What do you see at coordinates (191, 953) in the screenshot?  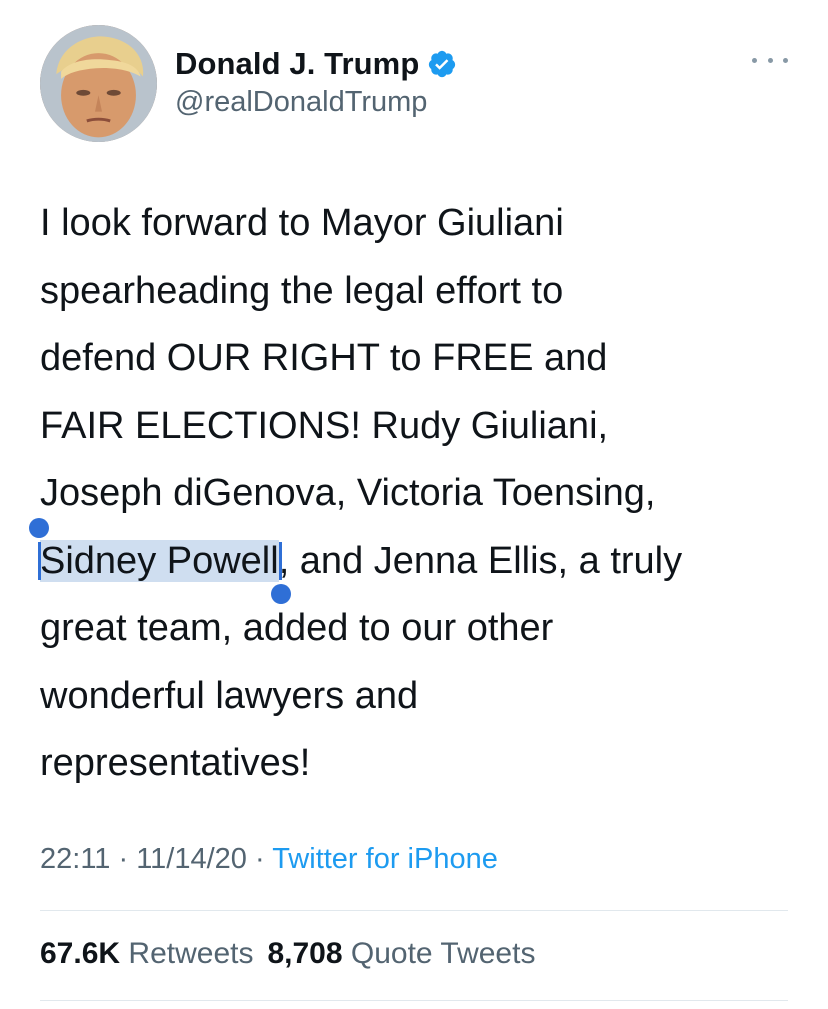 I see `retweets-label: Retweets` at bounding box center [191, 953].